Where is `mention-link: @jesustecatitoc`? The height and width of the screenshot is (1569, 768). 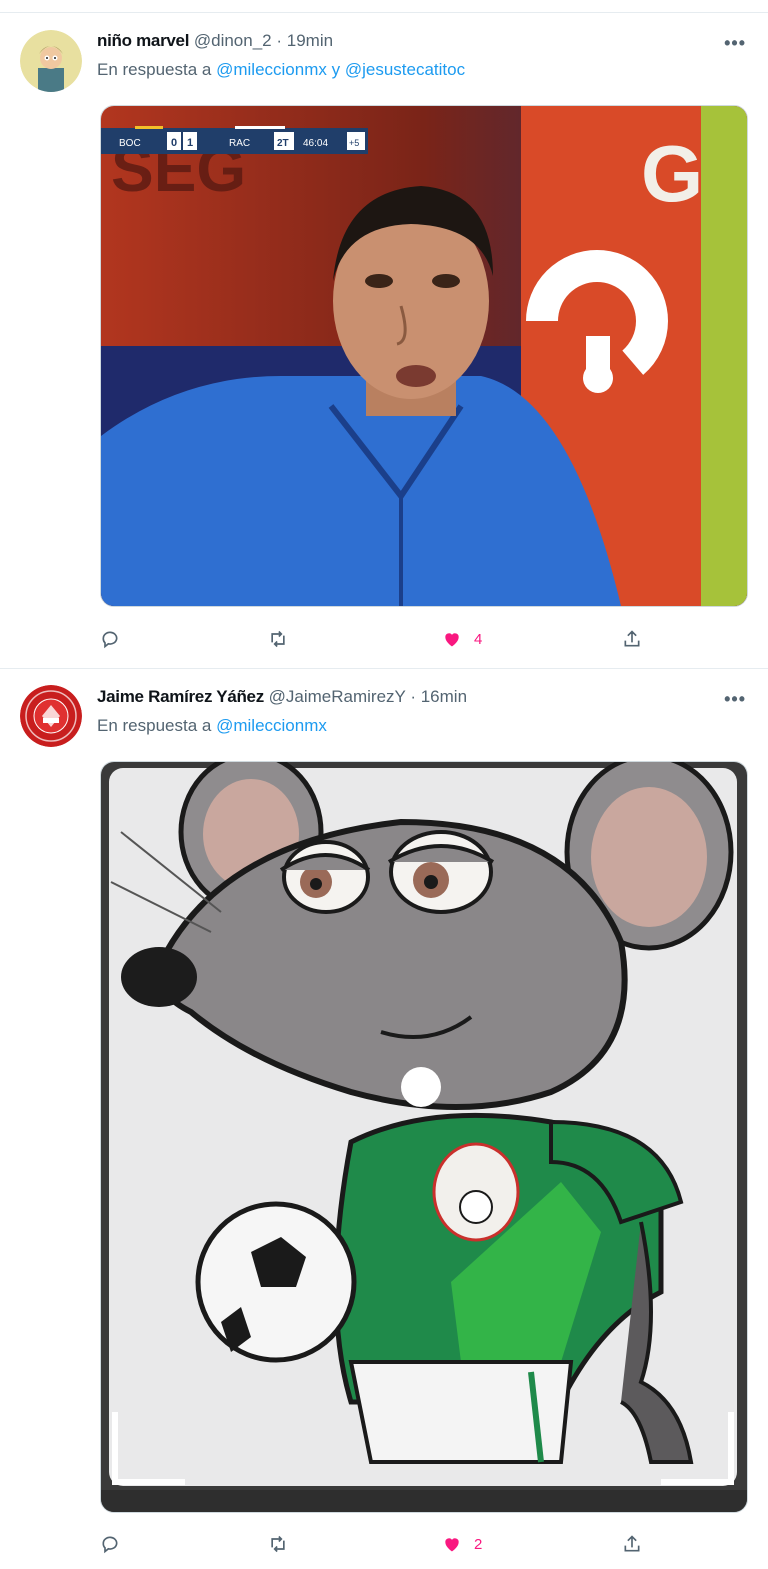 mention-link: @jesustecatitoc is located at coordinates (405, 69).